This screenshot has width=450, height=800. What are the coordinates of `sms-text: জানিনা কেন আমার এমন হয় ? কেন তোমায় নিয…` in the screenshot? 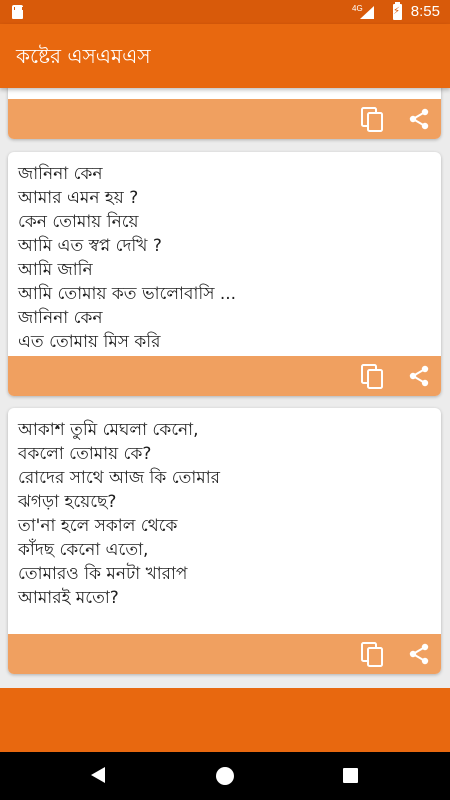 It's located at (127, 258).